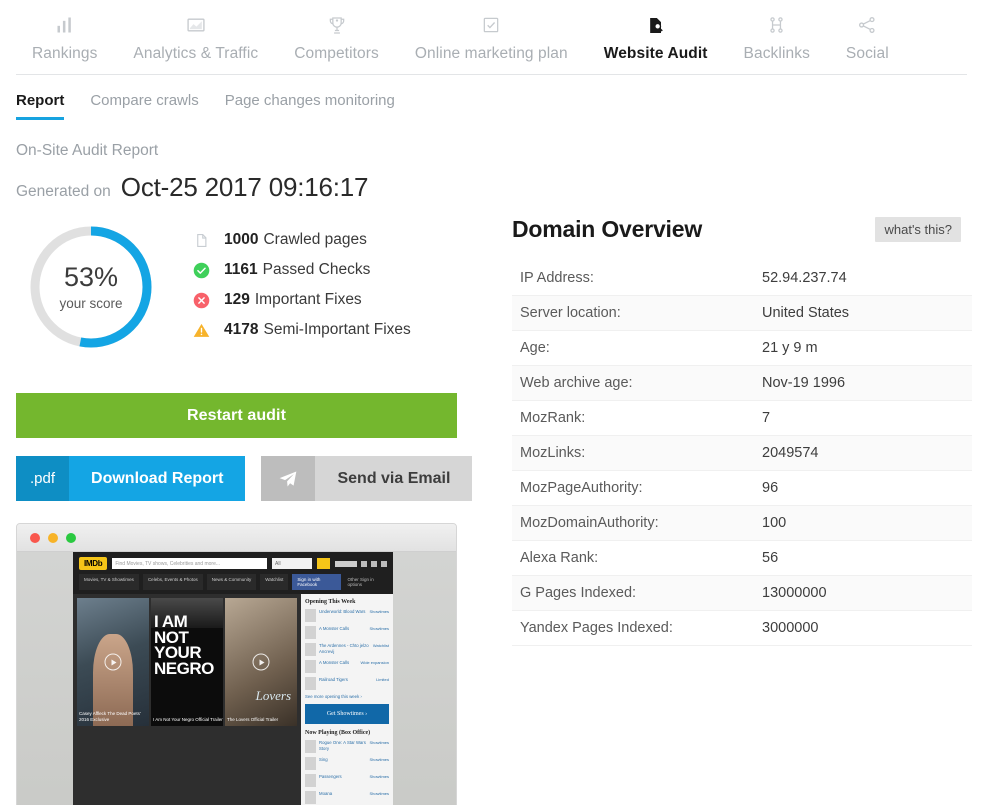 The height and width of the screenshot is (805, 983). What do you see at coordinates (364, 563) in the screenshot?
I see `facebook-icon` at bounding box center [364, 563].